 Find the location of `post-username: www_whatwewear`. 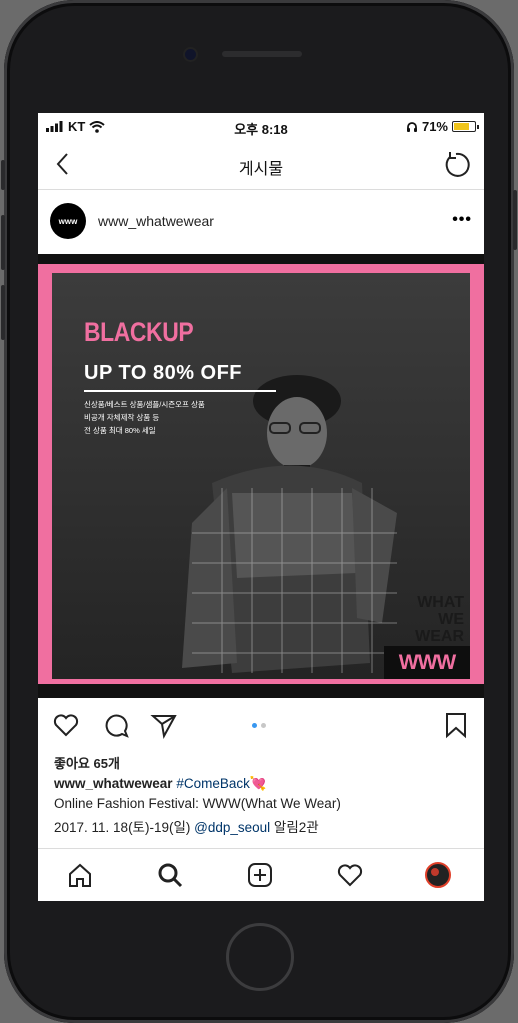

post-username: www_whatwewear is located at coordinates (156, 221).